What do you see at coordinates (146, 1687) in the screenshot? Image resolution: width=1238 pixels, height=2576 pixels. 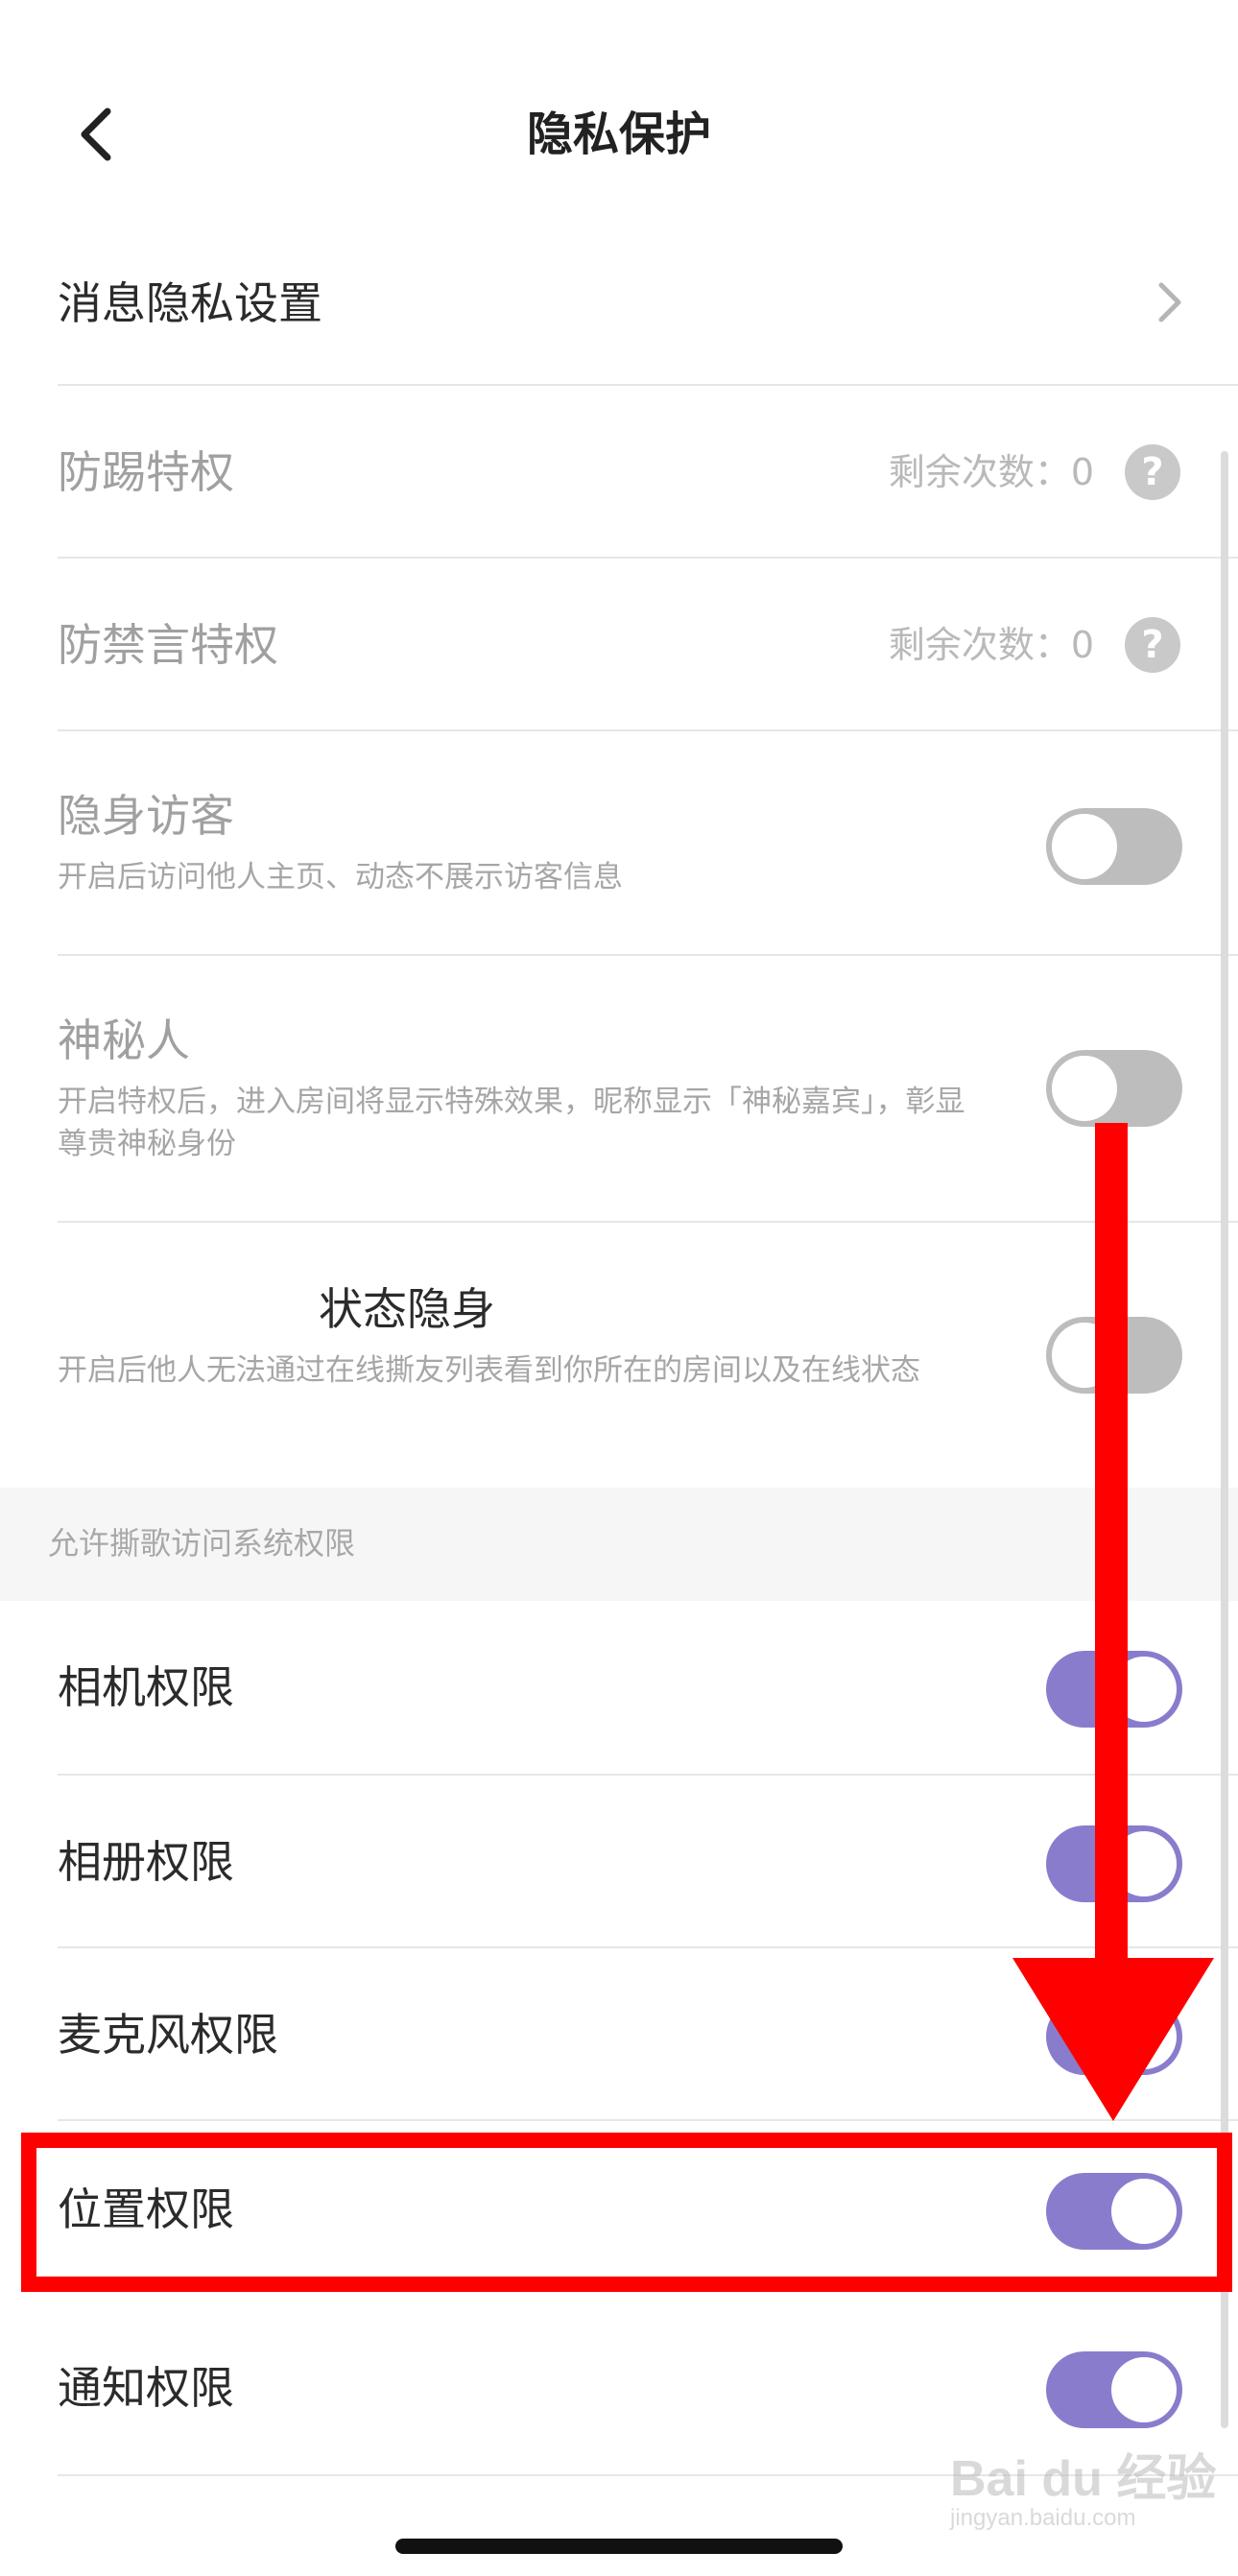 I see `camera-permission-label: 相机权限` at bounding box center [146, 1687].